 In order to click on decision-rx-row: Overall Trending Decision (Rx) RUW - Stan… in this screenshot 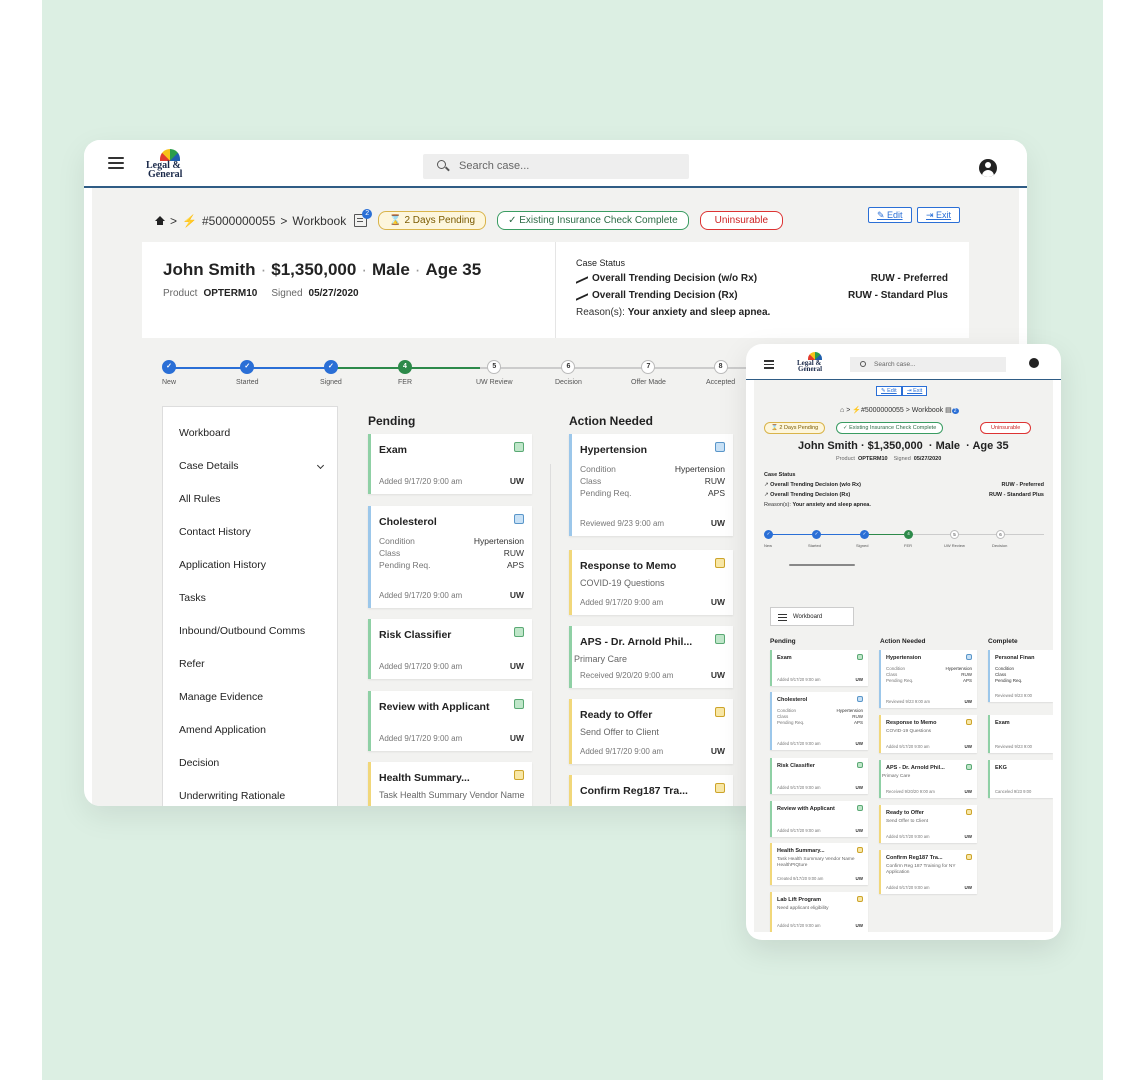, I will do `click(762, 294)`.